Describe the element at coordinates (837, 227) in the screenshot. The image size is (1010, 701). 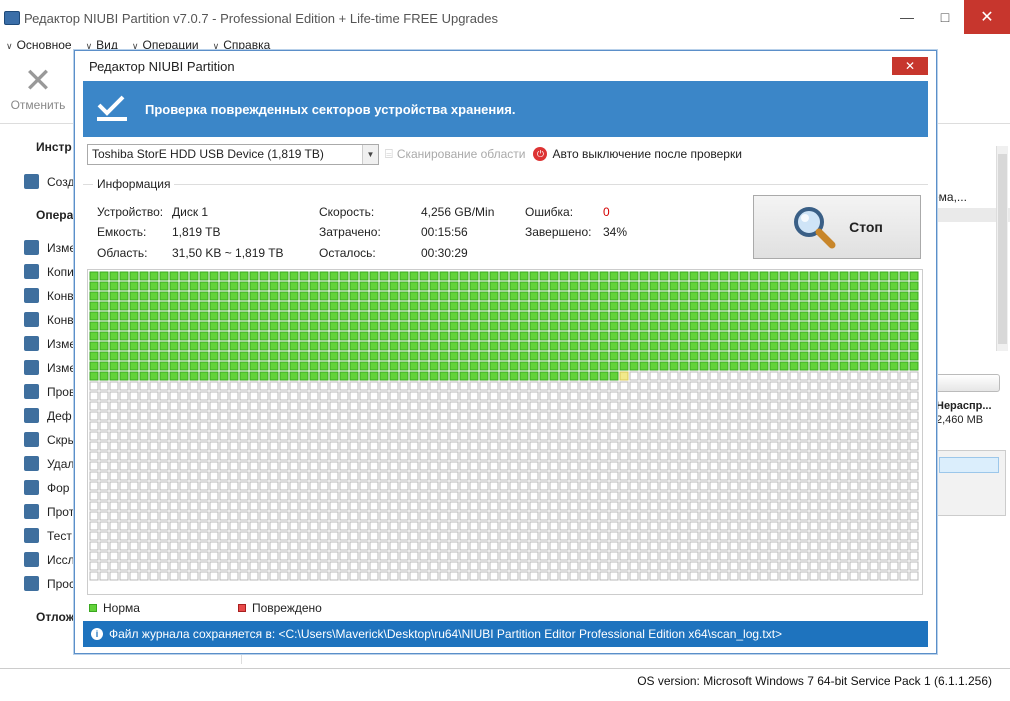
I see `stop-button: Стоп` at that location.